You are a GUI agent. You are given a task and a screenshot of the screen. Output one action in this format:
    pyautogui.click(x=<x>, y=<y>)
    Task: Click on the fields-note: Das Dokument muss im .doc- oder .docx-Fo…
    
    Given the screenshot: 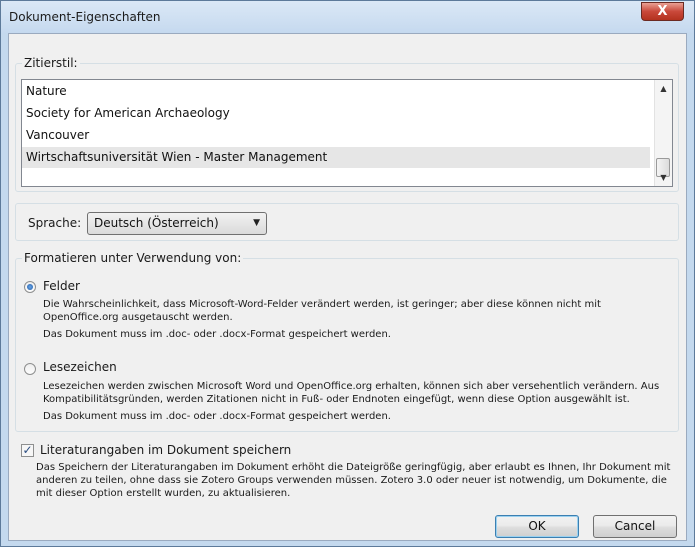 What is the action you would take?
    pyautogui.click(x=217, y=334)
    